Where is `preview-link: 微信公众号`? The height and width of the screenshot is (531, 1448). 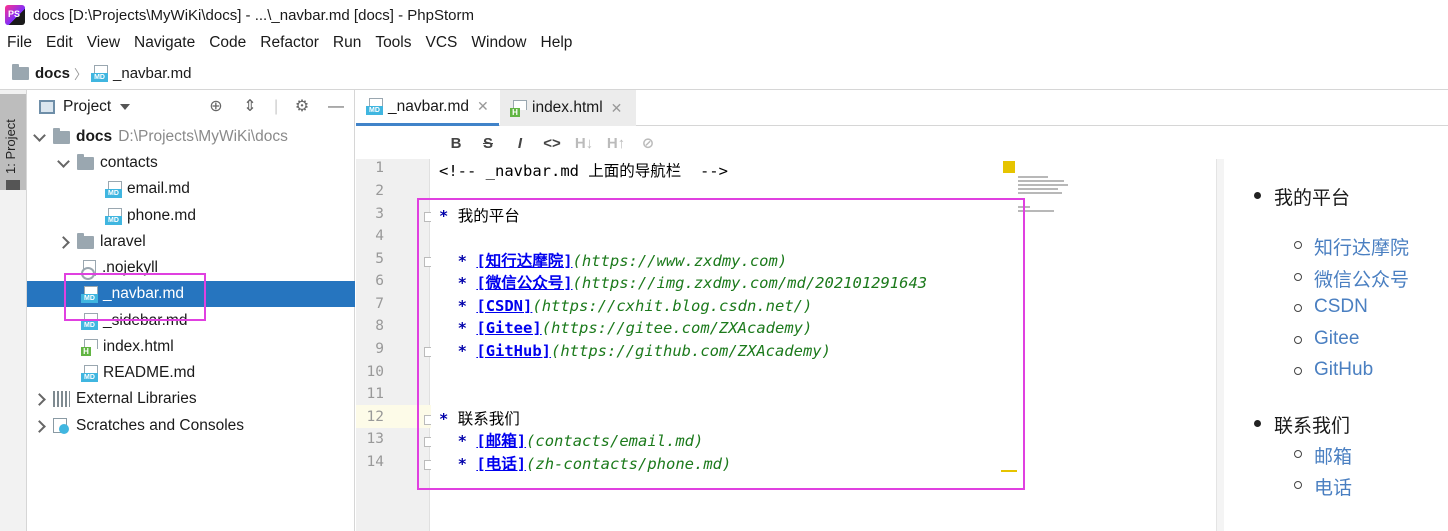
preview-link: 微信公众号 is located at coordinates (1361, 278).